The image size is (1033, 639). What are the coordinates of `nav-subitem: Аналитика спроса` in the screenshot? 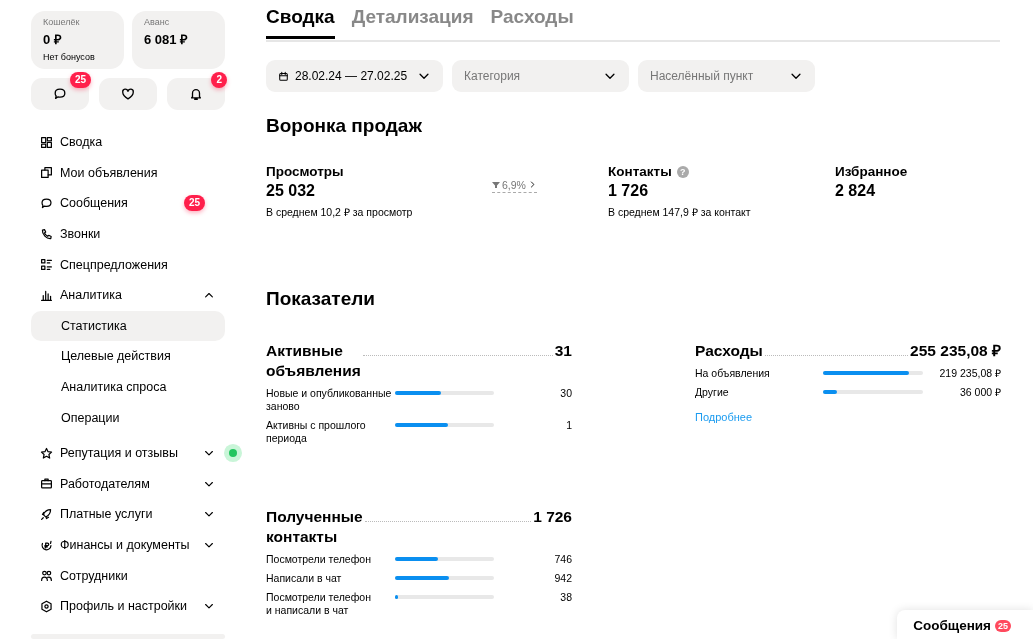 It's located at (128, 387).